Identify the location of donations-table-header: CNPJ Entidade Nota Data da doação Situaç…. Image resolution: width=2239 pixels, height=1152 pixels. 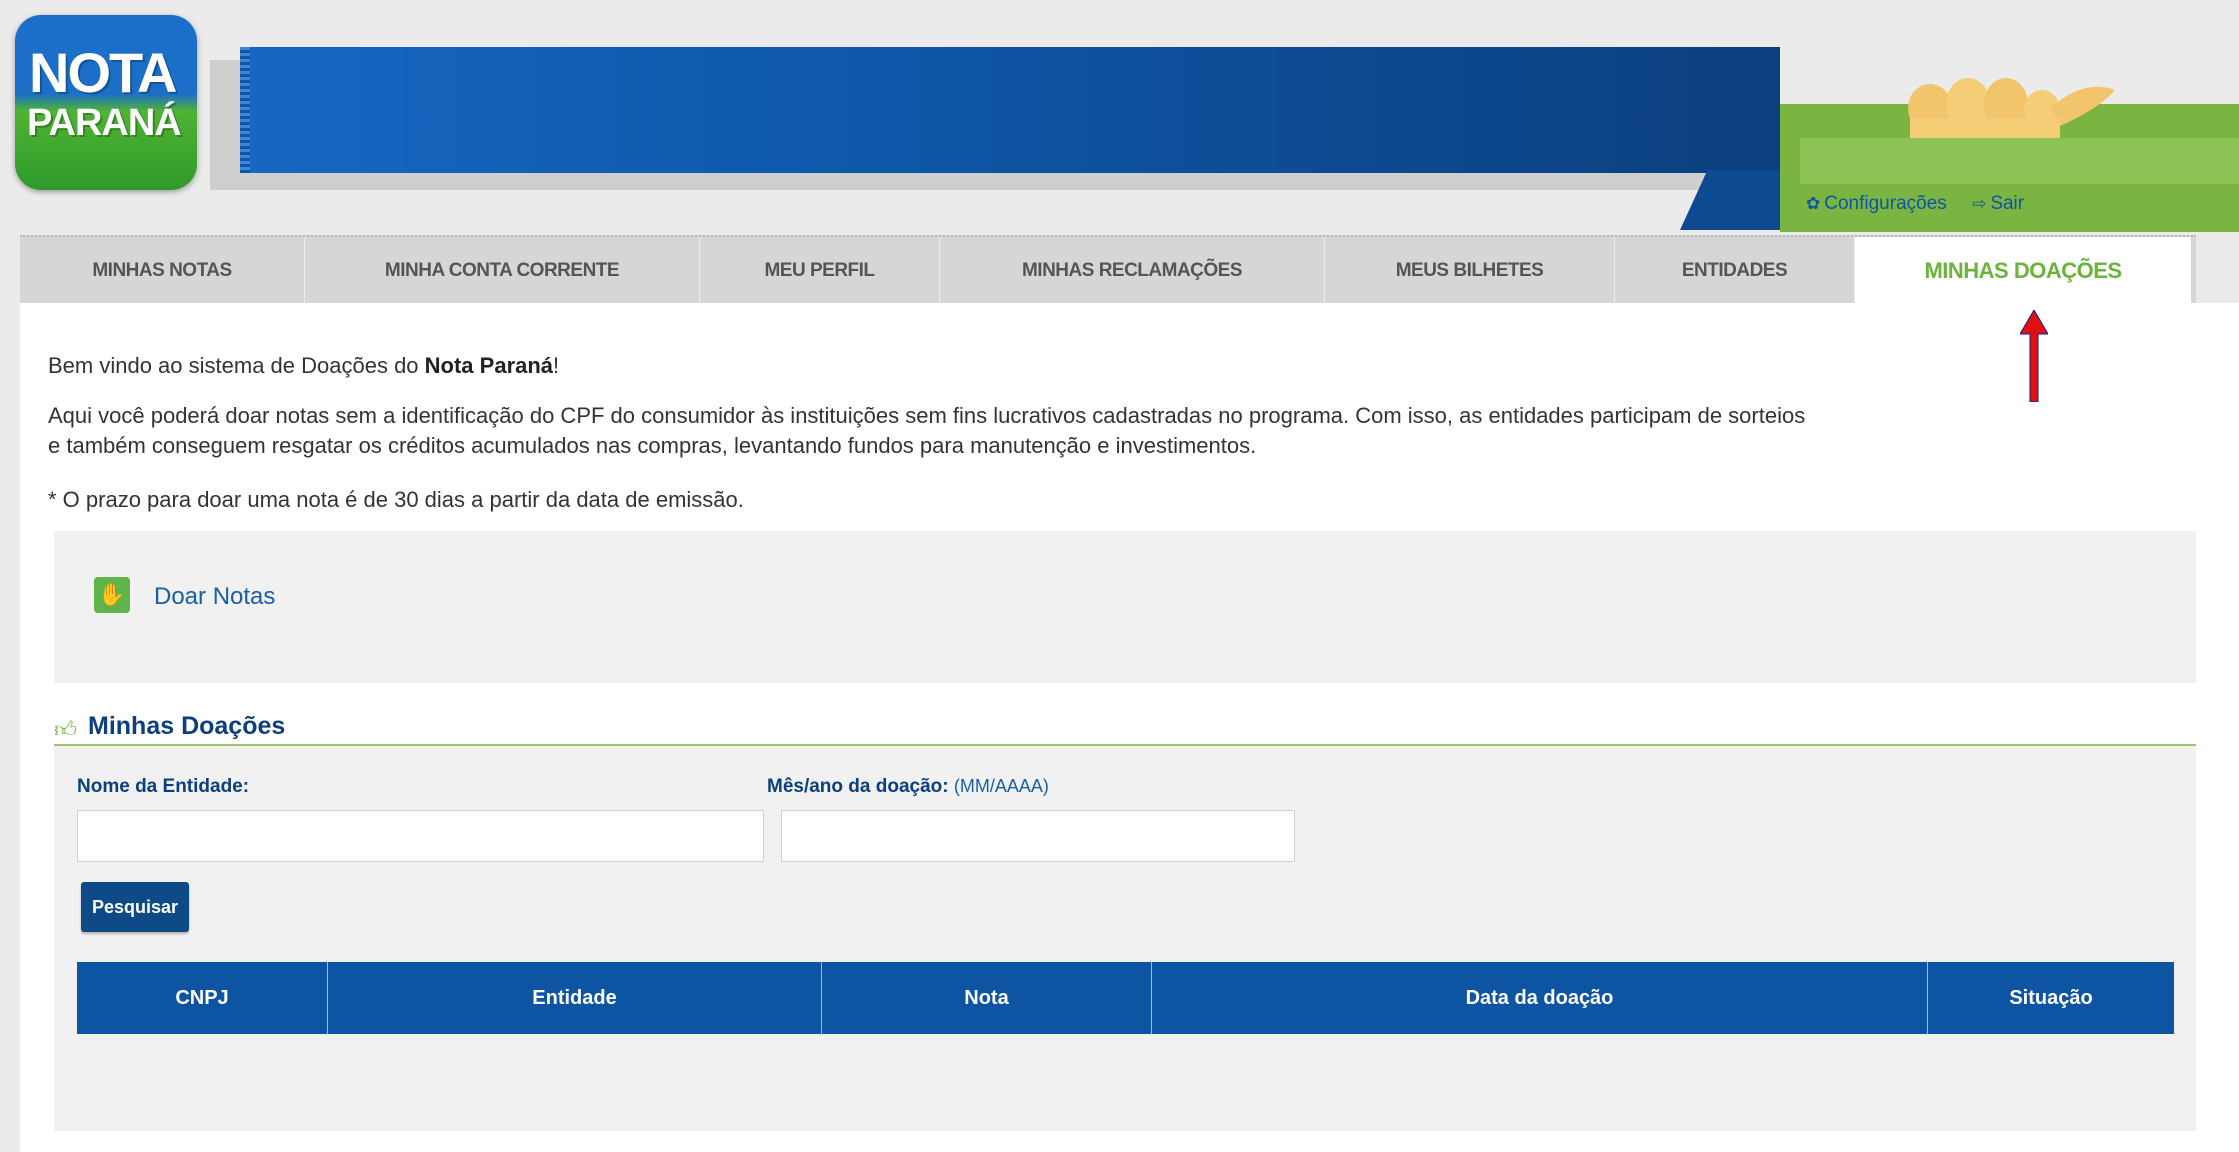
(1125, 998).